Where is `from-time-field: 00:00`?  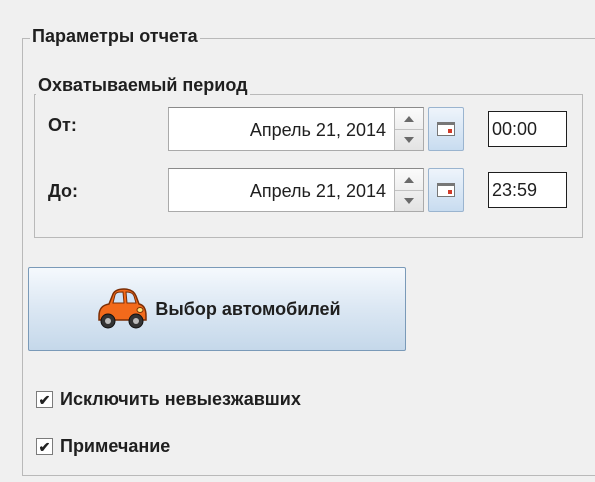 from-time-field: 00:00 is located at coordinates (527, 129).